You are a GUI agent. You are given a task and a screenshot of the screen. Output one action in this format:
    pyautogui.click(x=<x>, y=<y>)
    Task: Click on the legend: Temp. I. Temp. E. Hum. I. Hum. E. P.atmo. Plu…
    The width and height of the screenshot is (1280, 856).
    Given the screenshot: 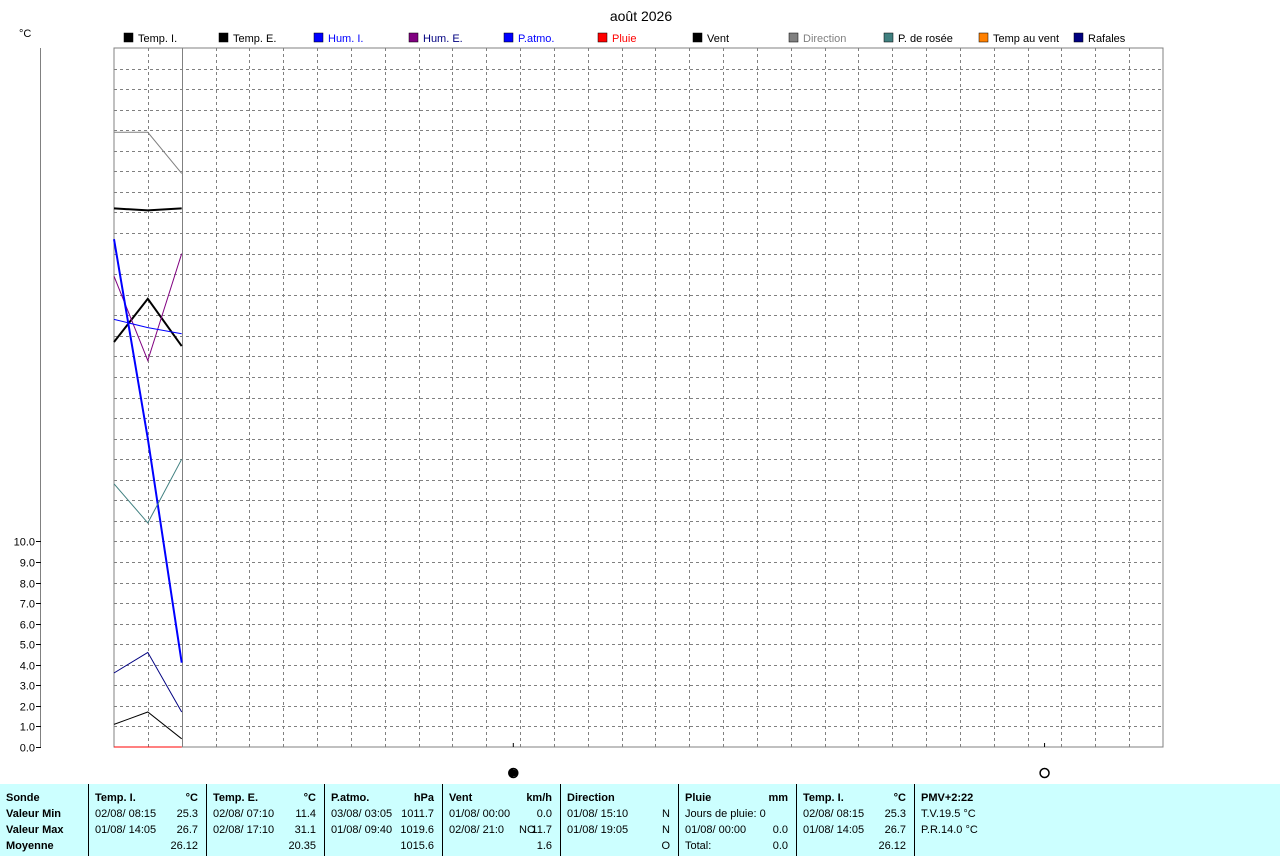 What is the action you would take?
    pyautogui.click(x=624, y=38)
    